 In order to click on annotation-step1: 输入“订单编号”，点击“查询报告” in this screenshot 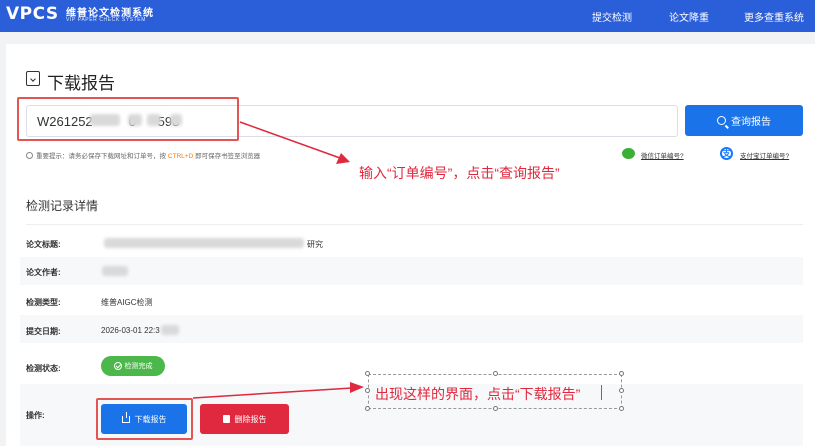, I will do `click(459, 173)`.